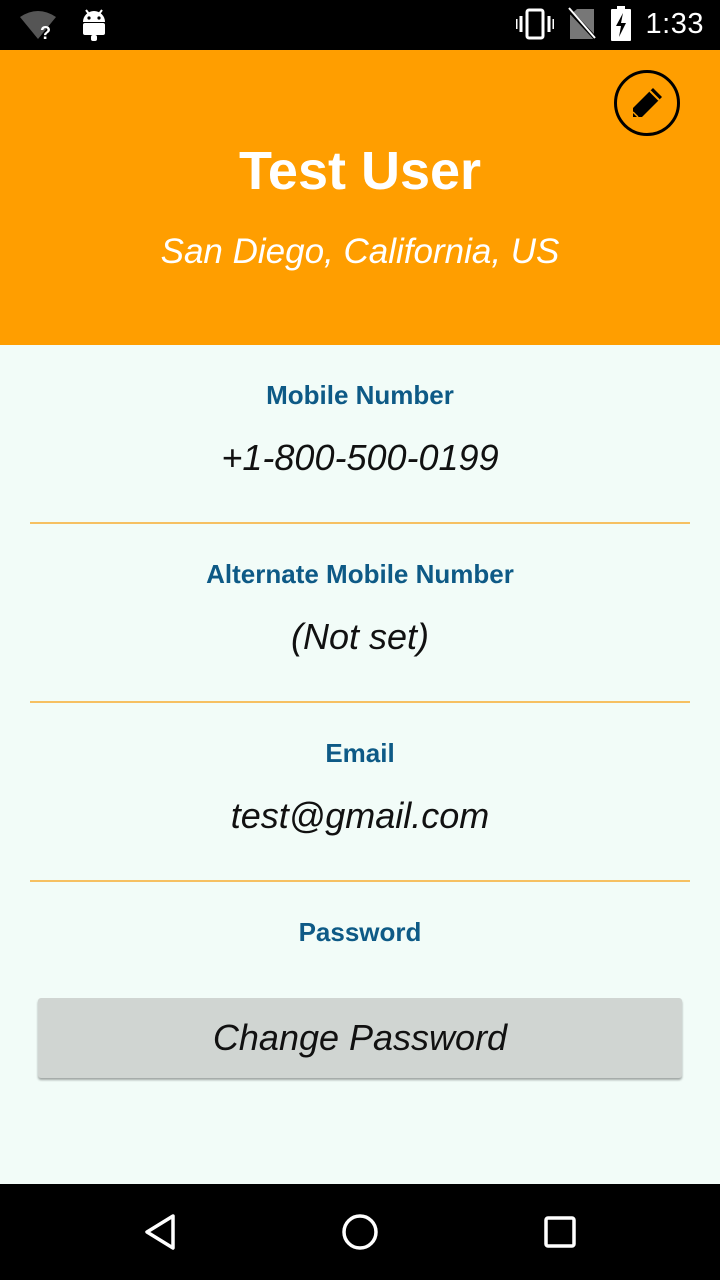 The height and width of the screenshot is (1280, 720). Describe the element at coordinates (360, 395) in the screenshot. I see `mobile-number-label: Mobile Number` at that location.